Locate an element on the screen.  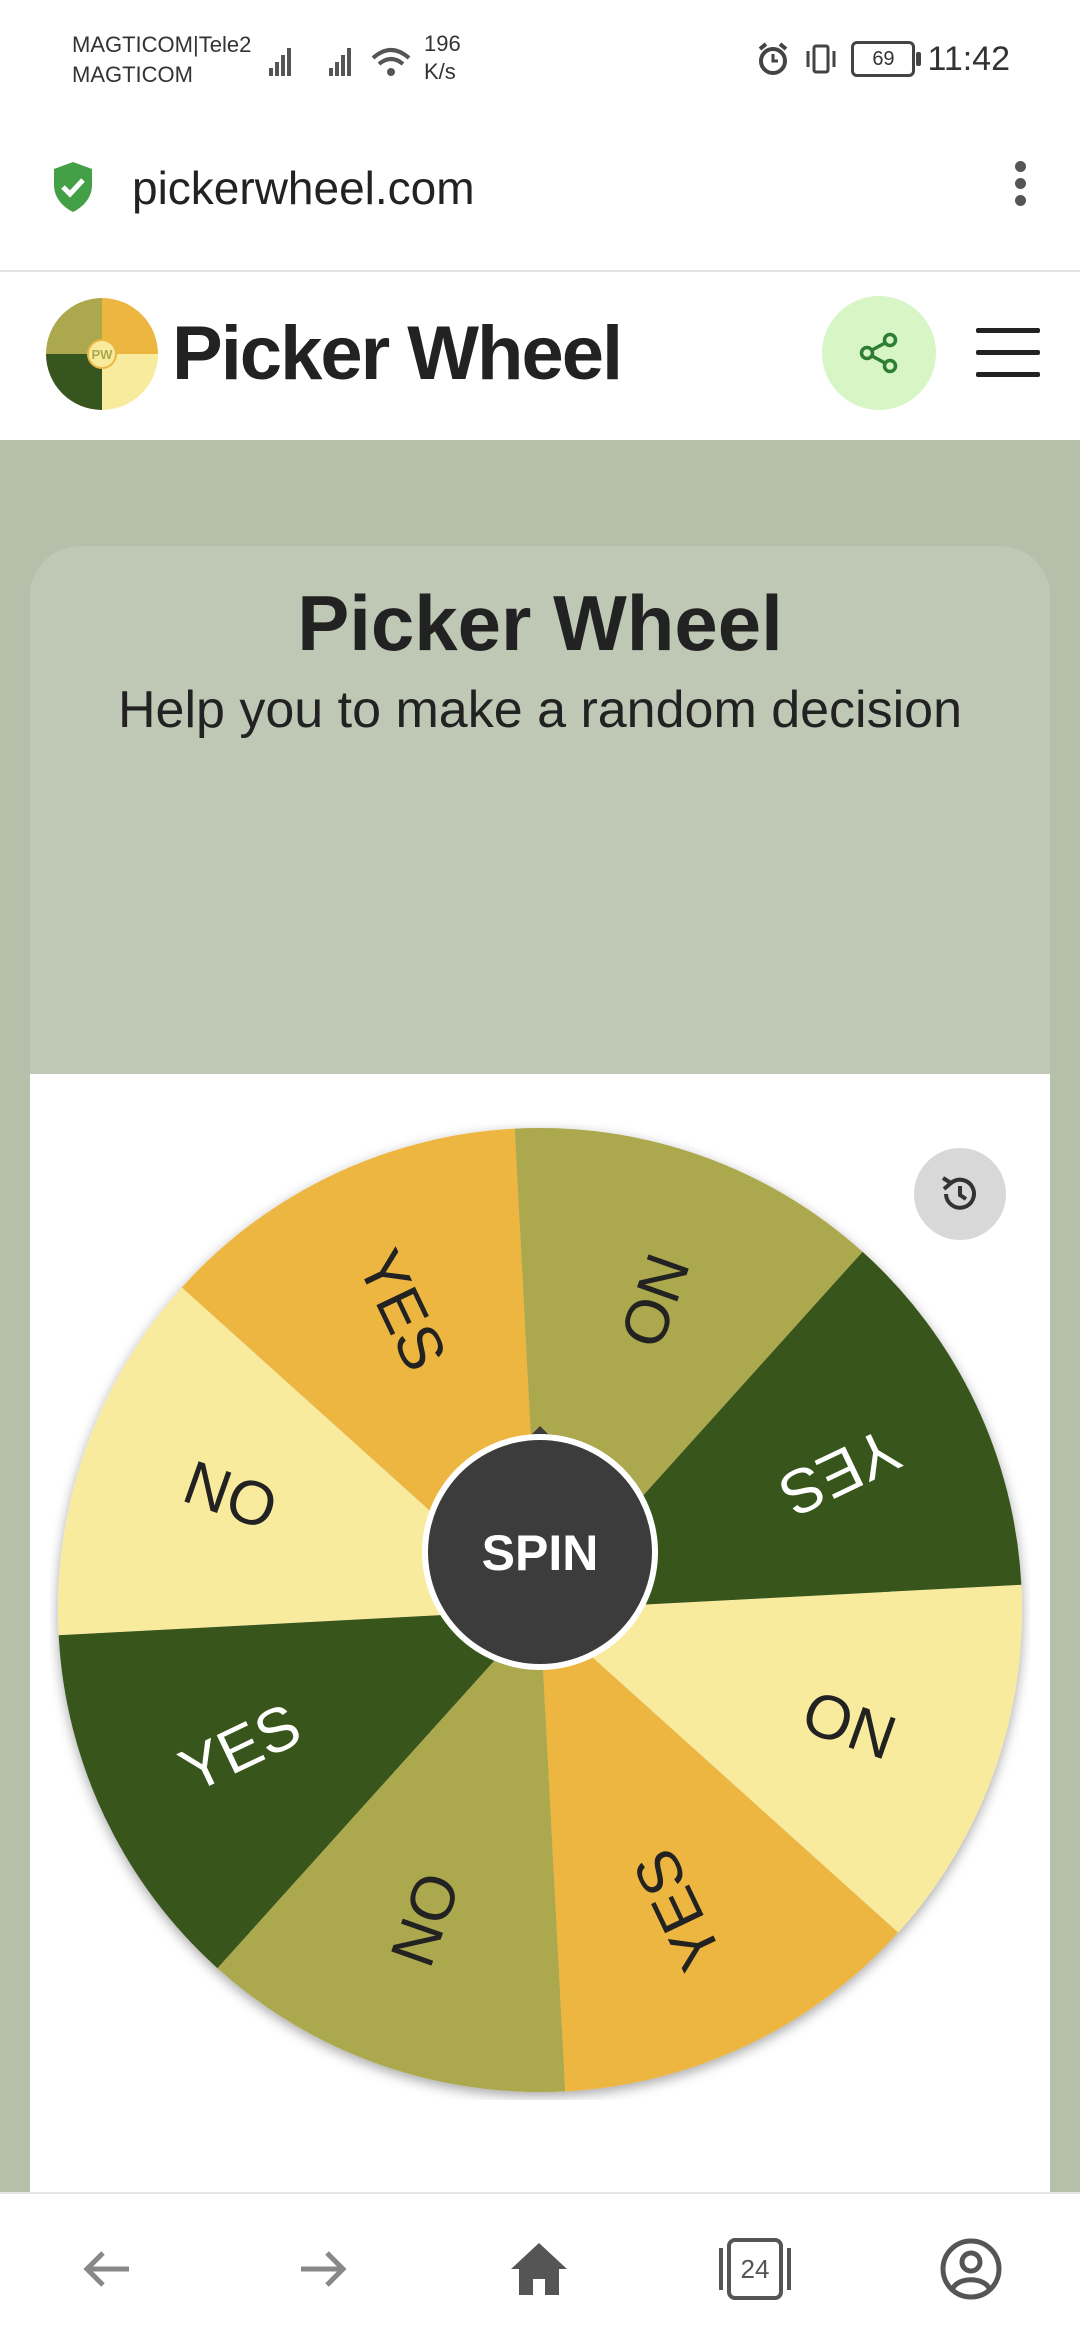
carrier-line-1: MAGTICOM|Tele2 is located at coordinates (162, 44).